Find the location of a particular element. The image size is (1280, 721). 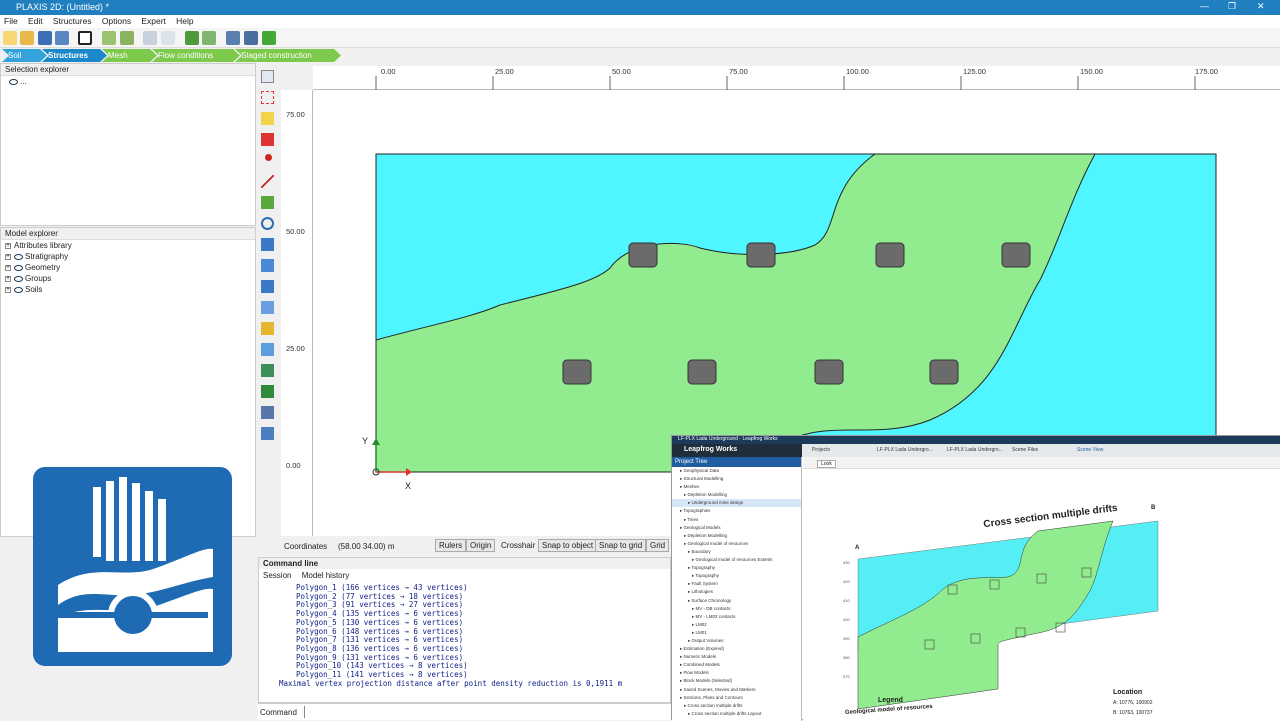

command-input is located at coordinates (484, 712).